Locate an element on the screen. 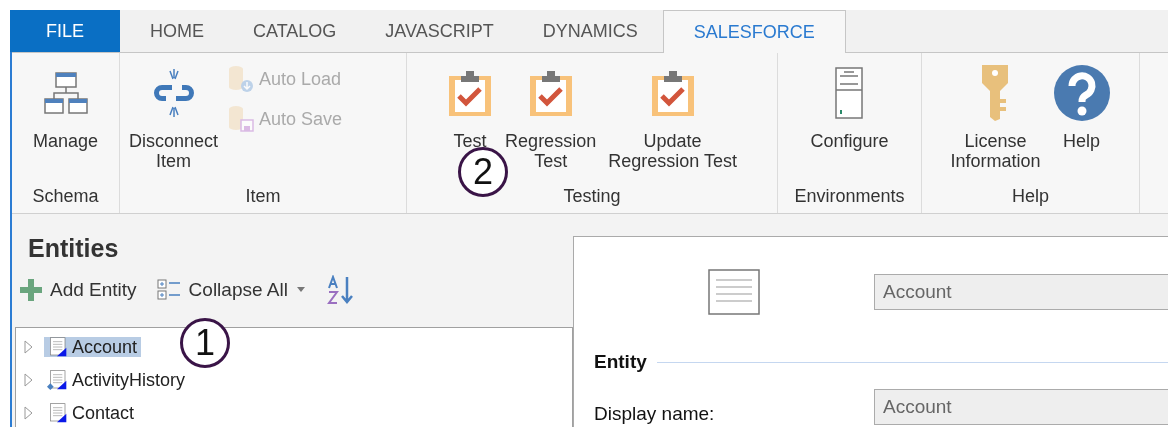 This screenshot has width=1168, height=427. database-save-icon is located at coordinates (241, 119).